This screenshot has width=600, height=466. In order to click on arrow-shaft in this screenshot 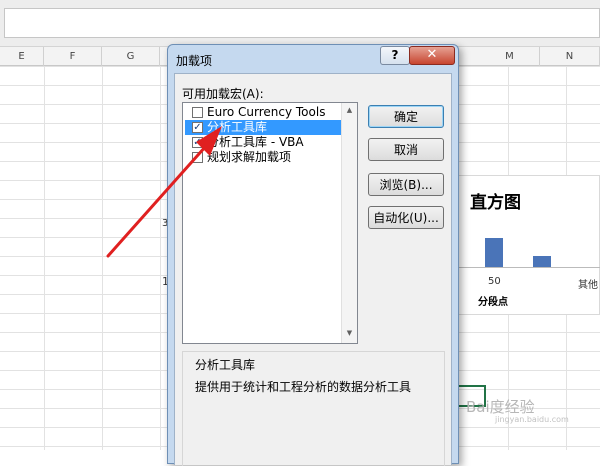, I will do `click(157, 201)`.